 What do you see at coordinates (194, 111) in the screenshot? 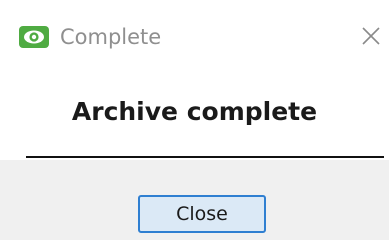
I see `completion-message: Archive complete` at bounding box center [194, 111].